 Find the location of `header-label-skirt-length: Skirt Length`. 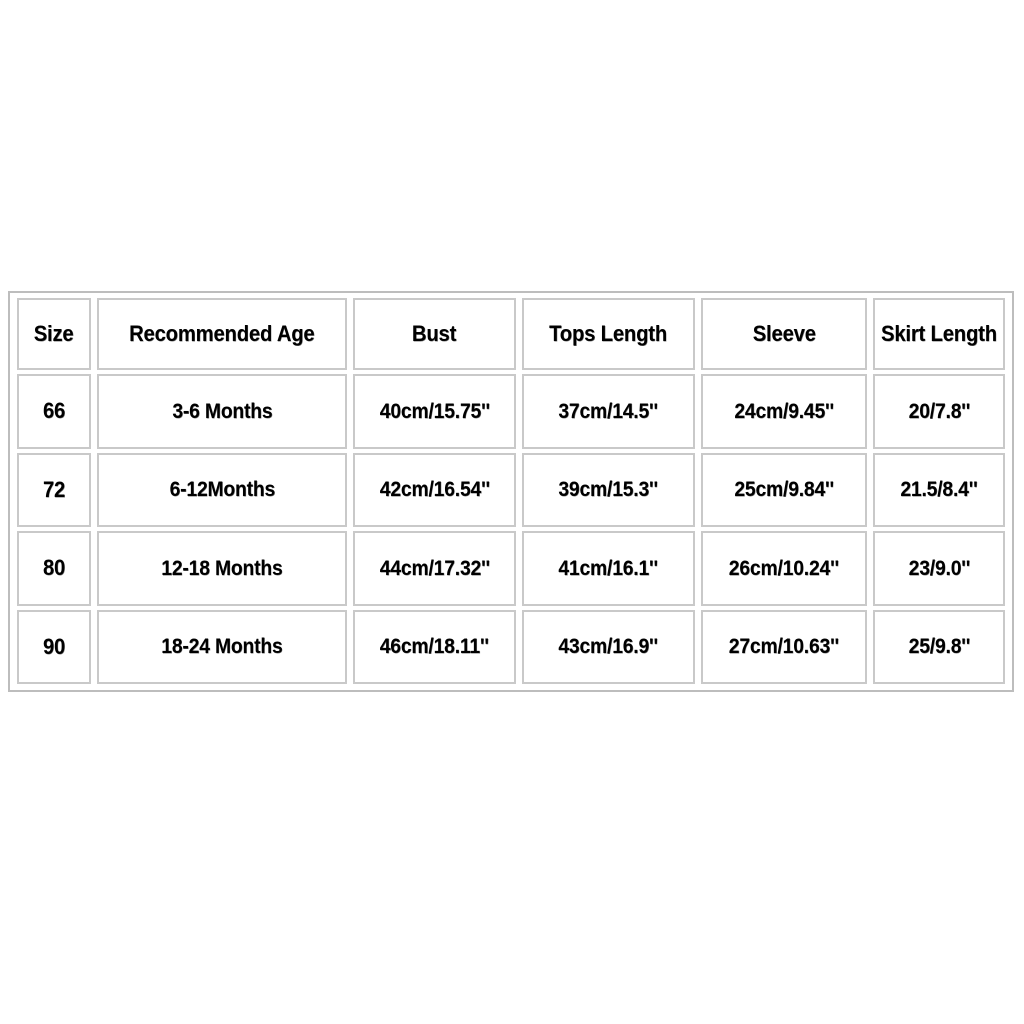

header-label-skirt-length: Skirt Length is located at coordinates (939, 333).